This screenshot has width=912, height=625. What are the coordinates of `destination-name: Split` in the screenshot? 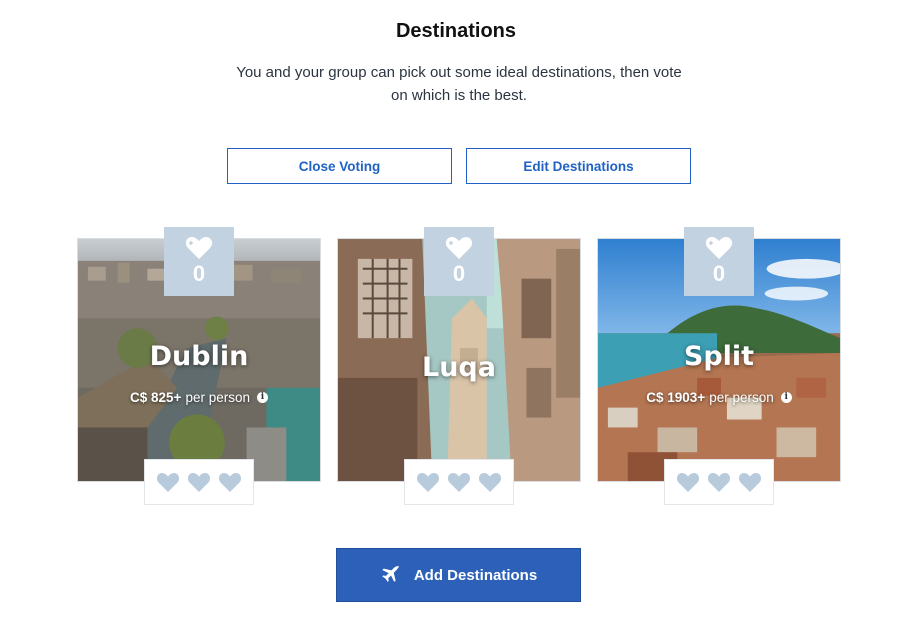 It's located at (719, 356).